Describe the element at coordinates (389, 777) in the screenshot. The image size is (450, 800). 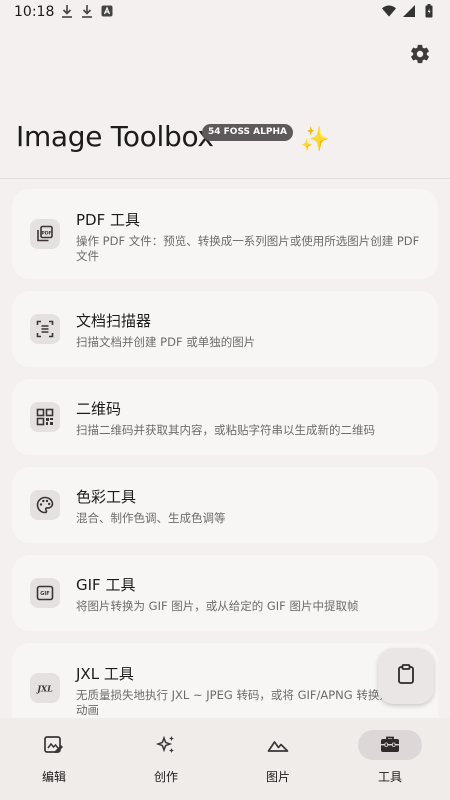
I see `nav-label: 工具` at that location.